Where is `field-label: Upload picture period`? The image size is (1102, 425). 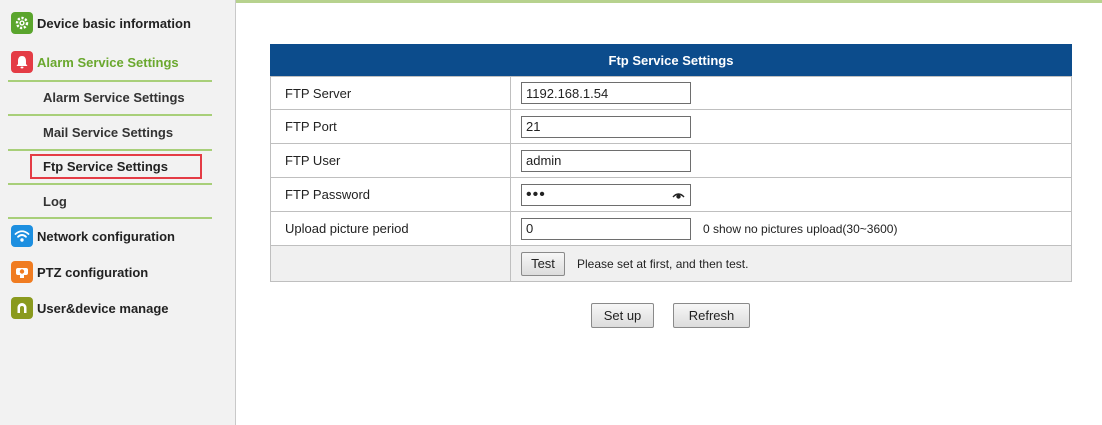 field-label: Upload picture period is located at coordinates (391, 228).